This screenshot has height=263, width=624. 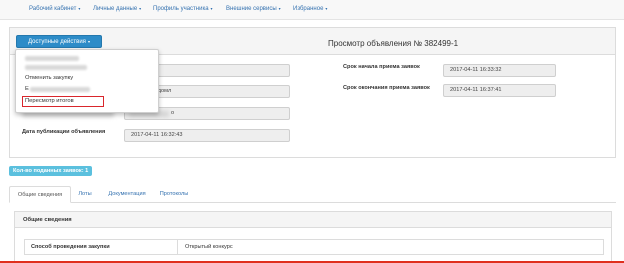 I want to click on tab-documentation: Документация, so click(x=127, y=194).